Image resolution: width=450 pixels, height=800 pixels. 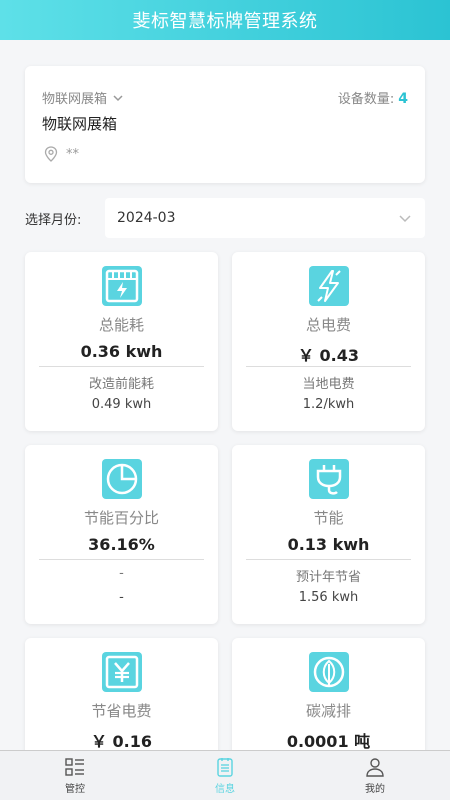 I want to click on stat-title: 节能百分比, so click(x=121, y=518).